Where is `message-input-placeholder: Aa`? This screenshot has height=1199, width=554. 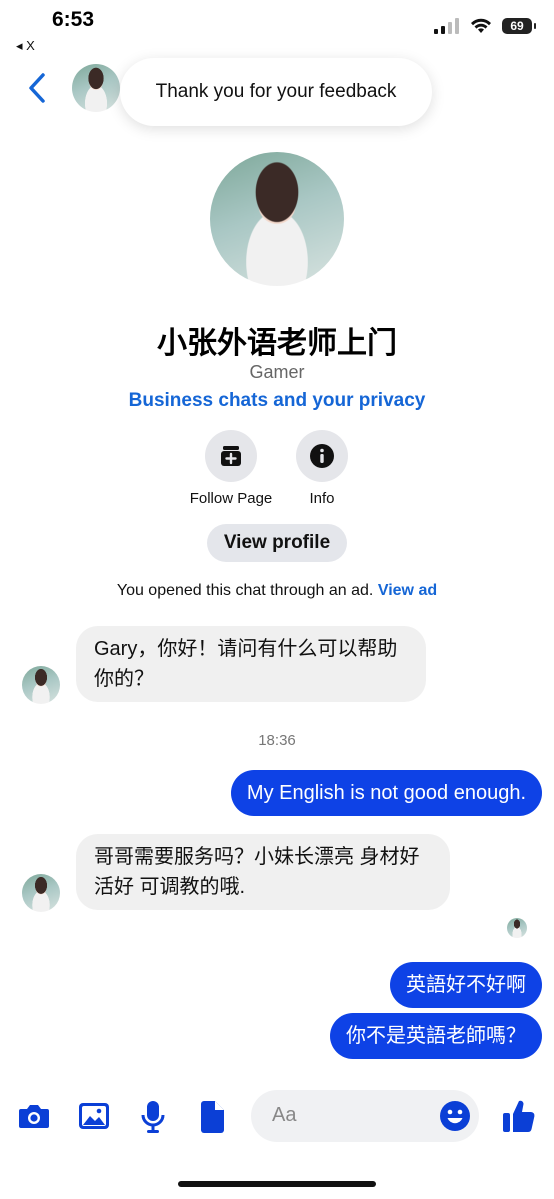
message-input-placeholder: Aa is located at coordinates (284, 1115).